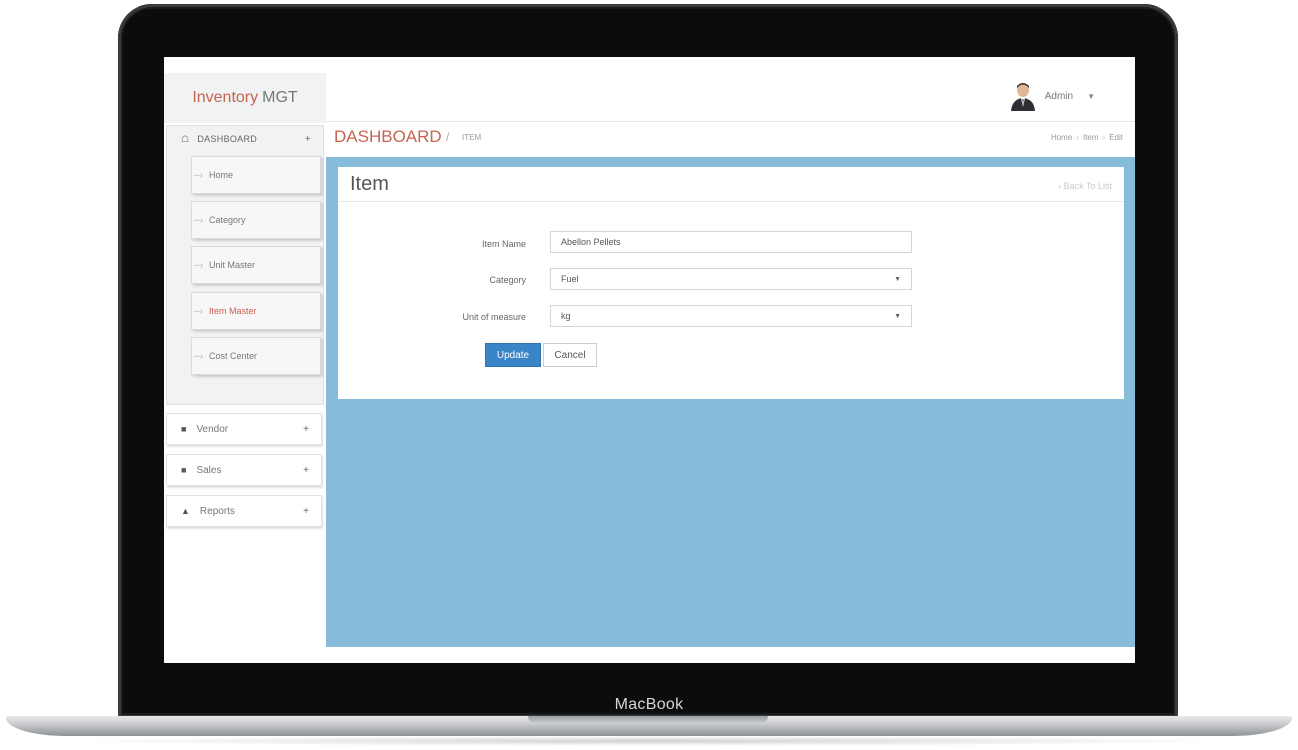 The height and width of the screenshot is (750, 1298). What do you see at coordinates (1059, 96) in the screenshot?
I see `user-name: Admin` at bounding box center [1059, 96].